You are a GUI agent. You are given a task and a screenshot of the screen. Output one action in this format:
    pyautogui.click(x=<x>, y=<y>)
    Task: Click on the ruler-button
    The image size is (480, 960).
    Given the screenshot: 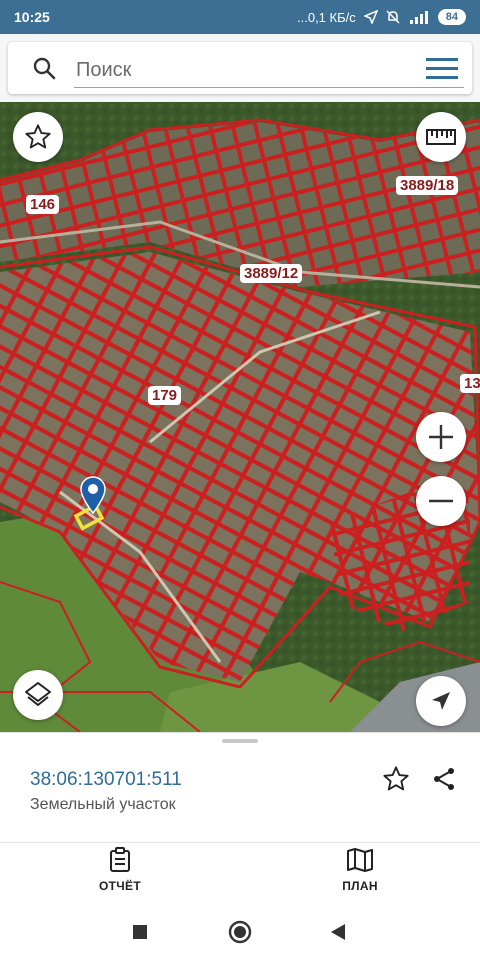 What is the action you would take?
    pyautogui.click(x=441, y=137)
    